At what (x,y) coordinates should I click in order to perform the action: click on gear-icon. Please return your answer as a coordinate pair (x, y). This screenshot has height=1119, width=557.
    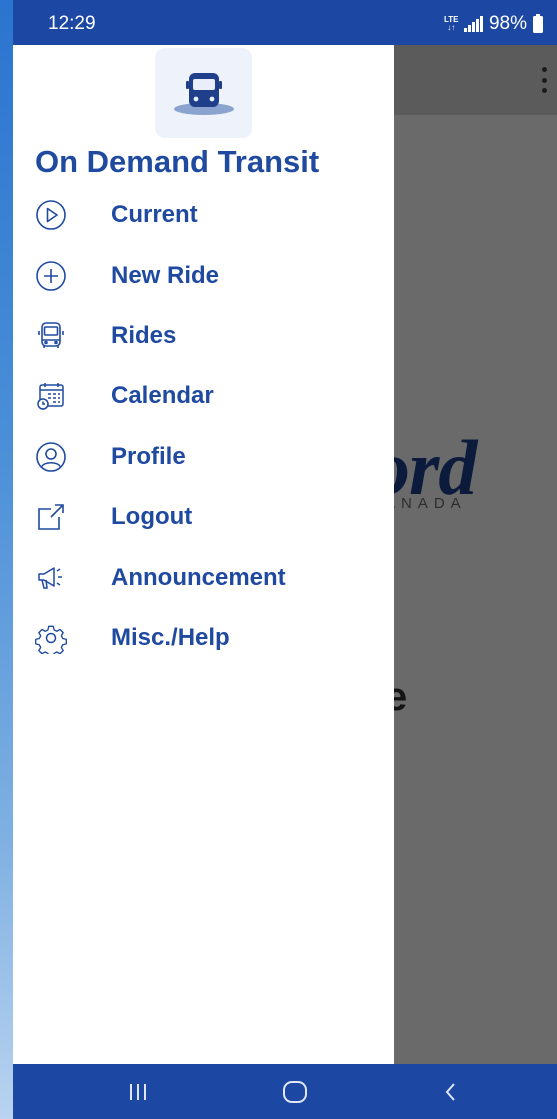
    Looking at the image, I should click on (51, 638).